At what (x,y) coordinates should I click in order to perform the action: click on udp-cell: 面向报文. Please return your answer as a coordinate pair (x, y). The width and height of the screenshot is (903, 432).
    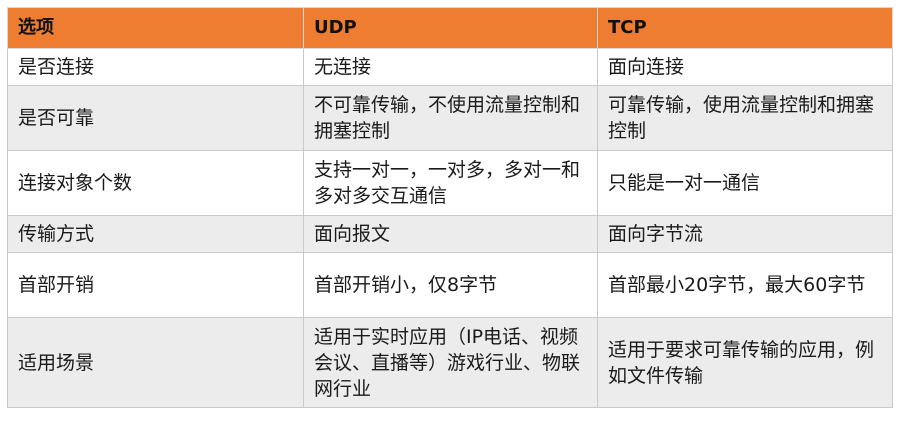
    Looking at the image, I should click on (450, 234).